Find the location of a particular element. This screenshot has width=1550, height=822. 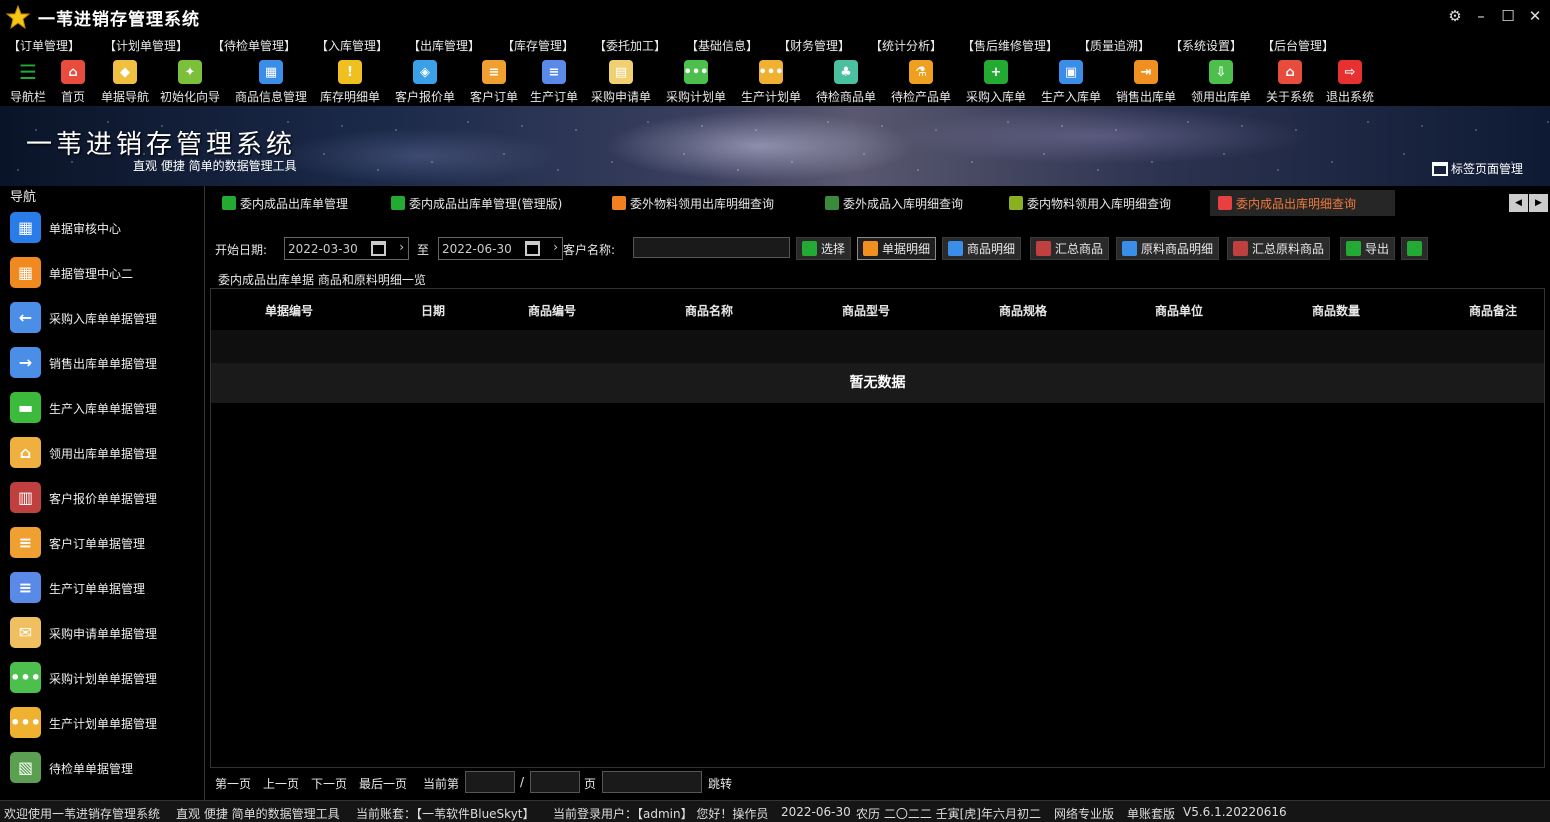

menu-icon: ☰ is located at coordinates (28, 72).